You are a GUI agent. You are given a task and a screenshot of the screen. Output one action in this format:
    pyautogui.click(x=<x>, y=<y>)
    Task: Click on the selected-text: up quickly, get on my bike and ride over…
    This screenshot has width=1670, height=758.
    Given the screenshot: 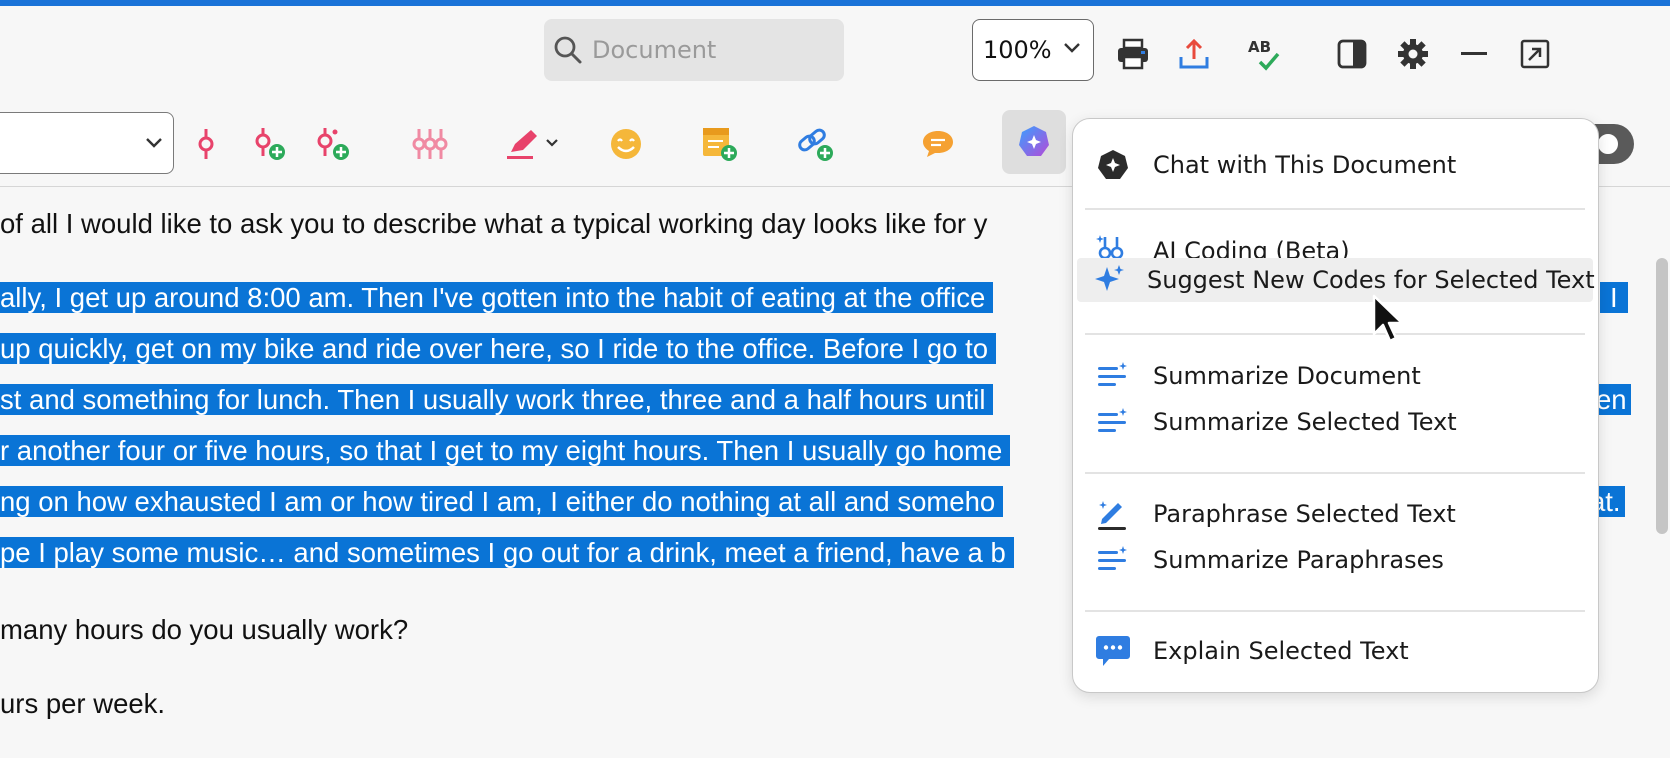 What is the action you would take?
    pyautogui.click(x=498, y=348)
    